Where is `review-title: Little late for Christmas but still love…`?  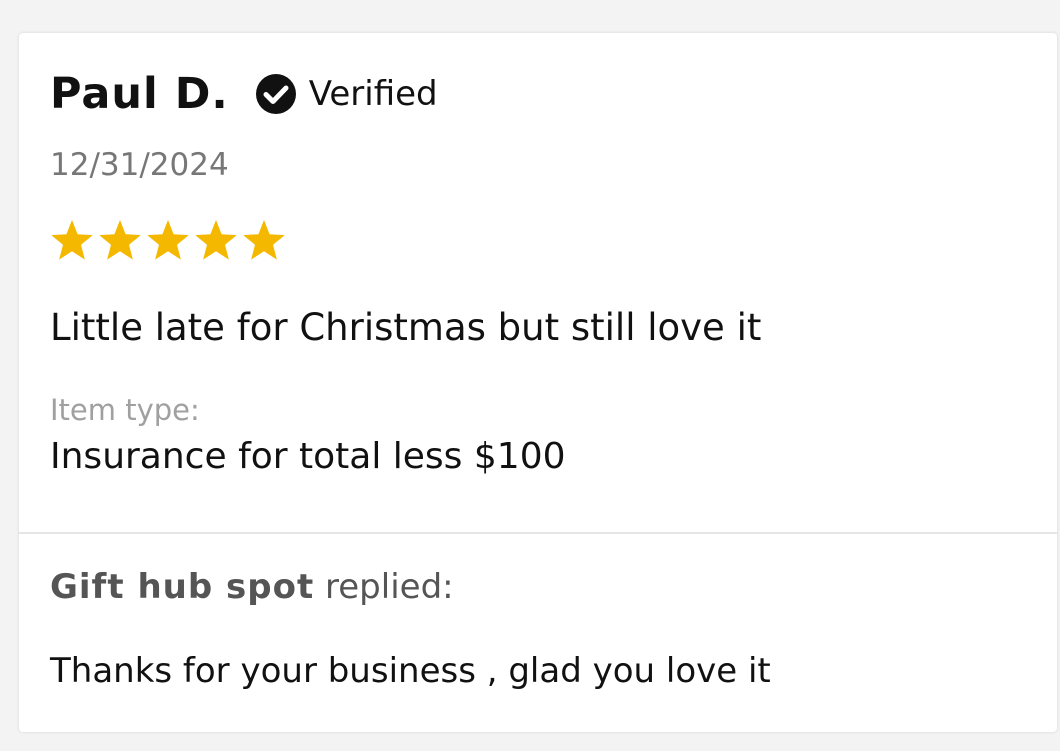
review-title: Little late for Christmas but still love… is located at coordinates (406, 327).